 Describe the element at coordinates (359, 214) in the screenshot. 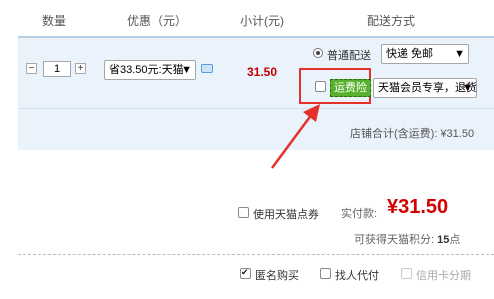

I see `pay-label: 实付款:` at that location.